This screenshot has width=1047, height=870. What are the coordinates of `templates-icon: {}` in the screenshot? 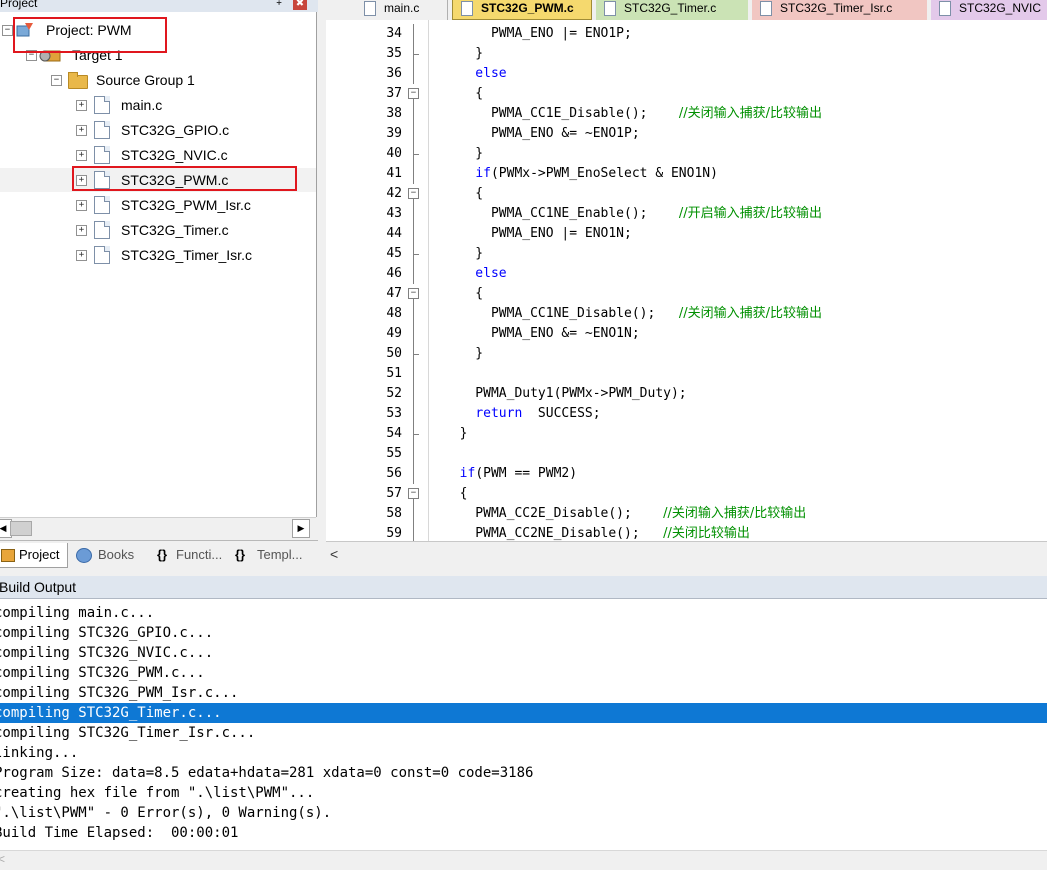 It's located at (240, 554).